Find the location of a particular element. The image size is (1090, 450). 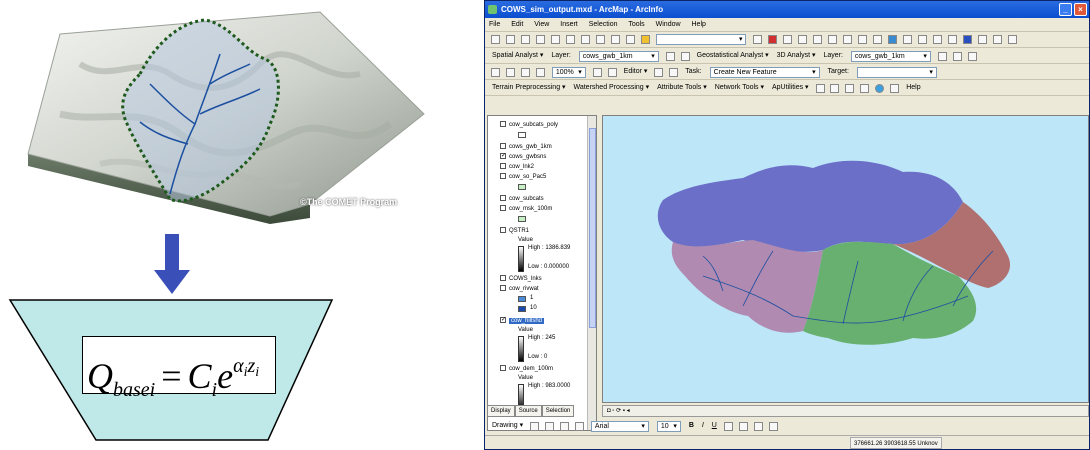

histogram-icon is located at coordinates (685, 56).